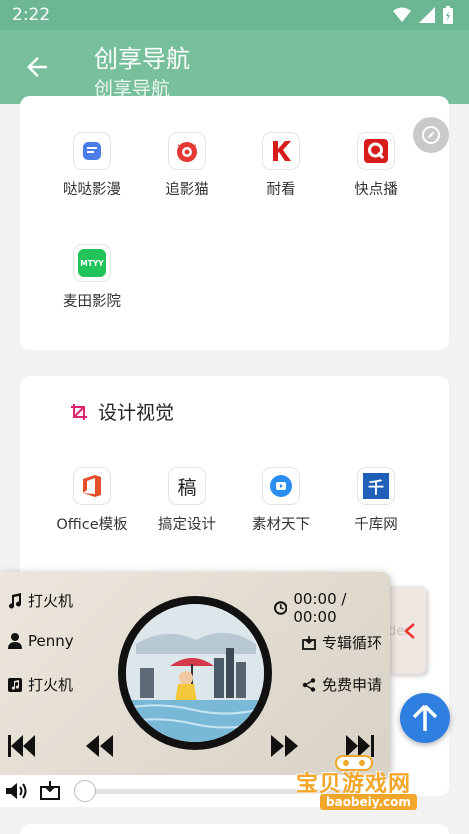 The height and width of the screenshot is (834, 469). Describe the element at coordinates (281, 608) in the screenshot. I see `clock-icon` at that location.